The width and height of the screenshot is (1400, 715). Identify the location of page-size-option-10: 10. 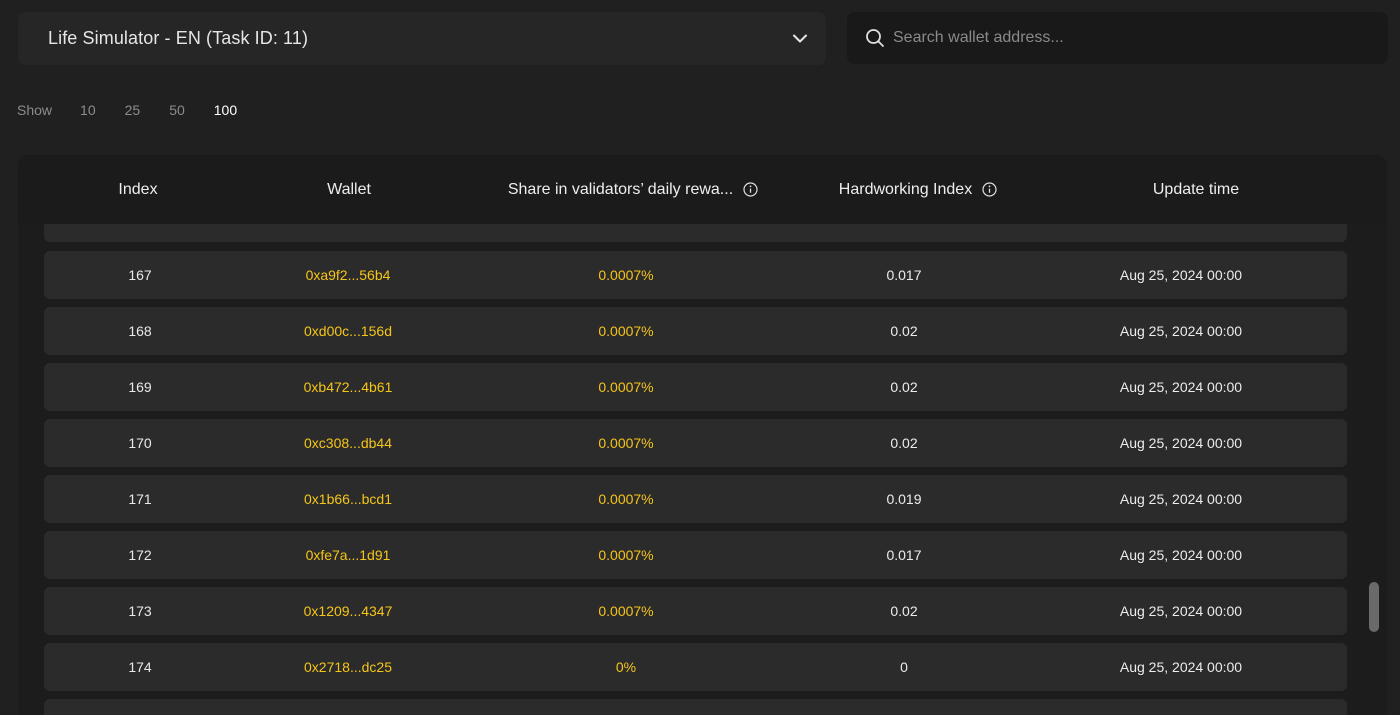
(88, 110).